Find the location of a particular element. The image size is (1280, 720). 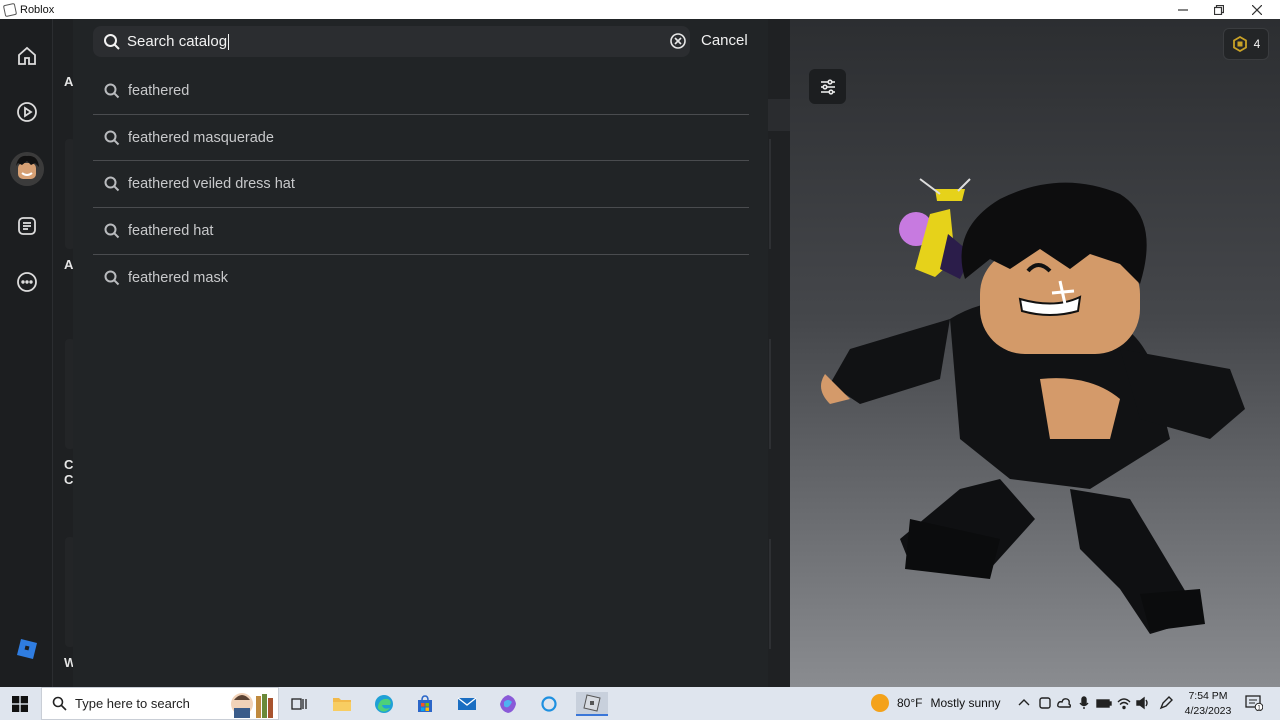

task-view-icon is located at coordinates (299, 704).